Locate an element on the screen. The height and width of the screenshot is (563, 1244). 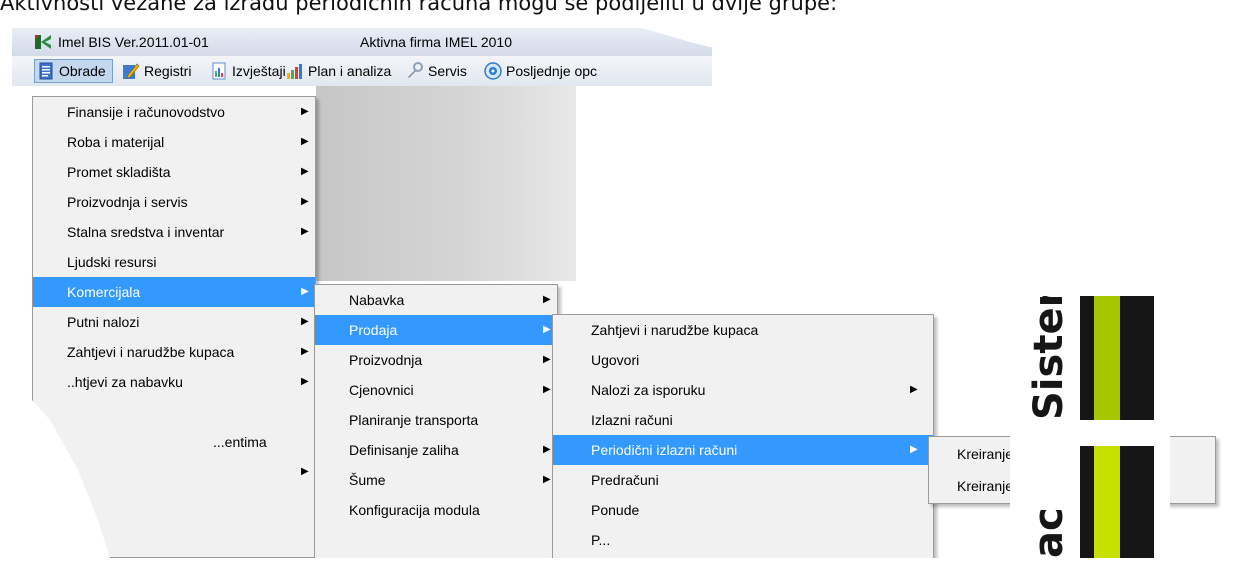
menu-item-label: Cjenovnici is located at coordinates (381, 390).